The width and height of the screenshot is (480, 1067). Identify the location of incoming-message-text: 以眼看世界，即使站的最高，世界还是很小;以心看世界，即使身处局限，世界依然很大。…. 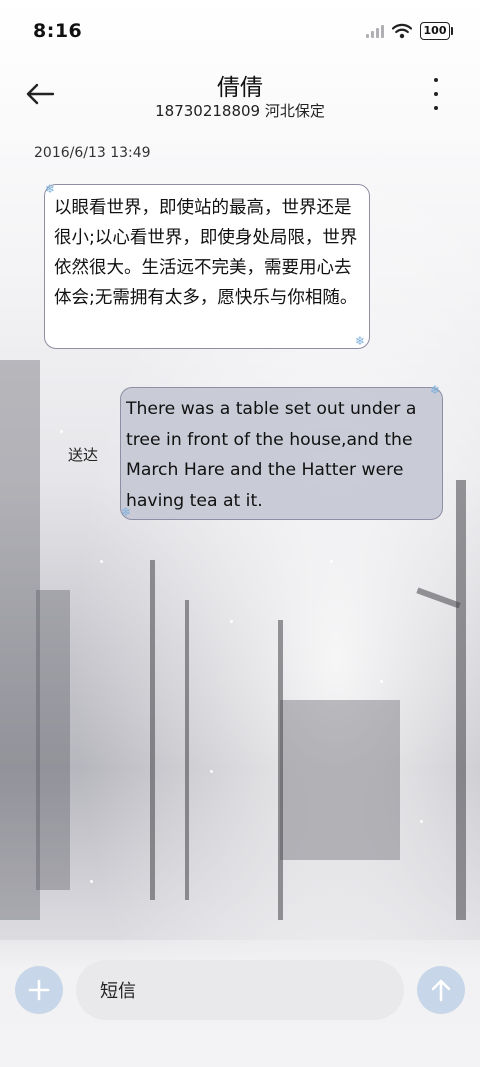
(206, 253).